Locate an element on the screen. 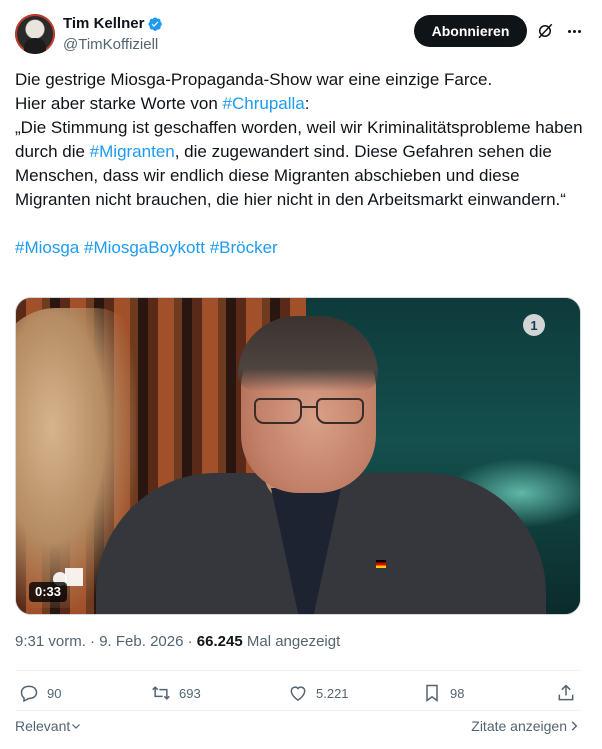 The width and height of the screenshot is (602, 749). view-count: 66.245 is located at coordinates (219, 641).